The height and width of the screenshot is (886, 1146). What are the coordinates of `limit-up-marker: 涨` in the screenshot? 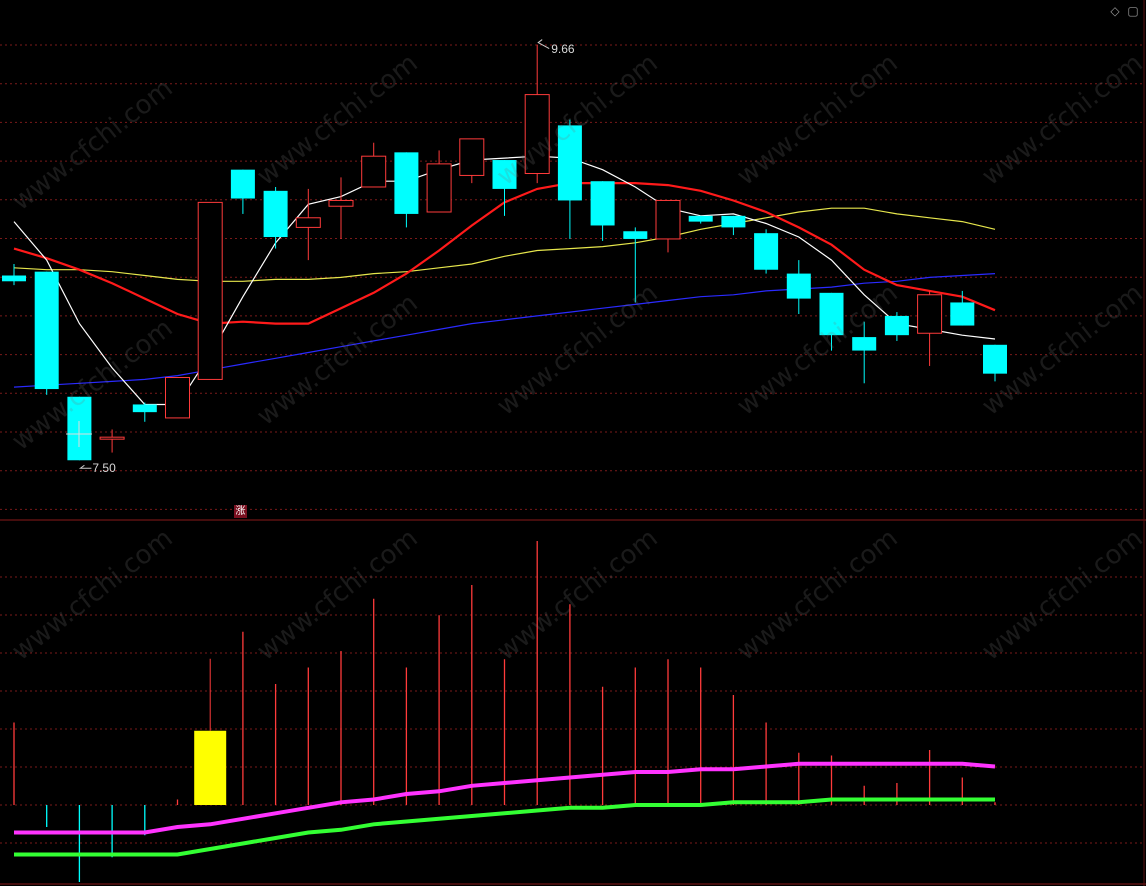 It's located at (240, 511).